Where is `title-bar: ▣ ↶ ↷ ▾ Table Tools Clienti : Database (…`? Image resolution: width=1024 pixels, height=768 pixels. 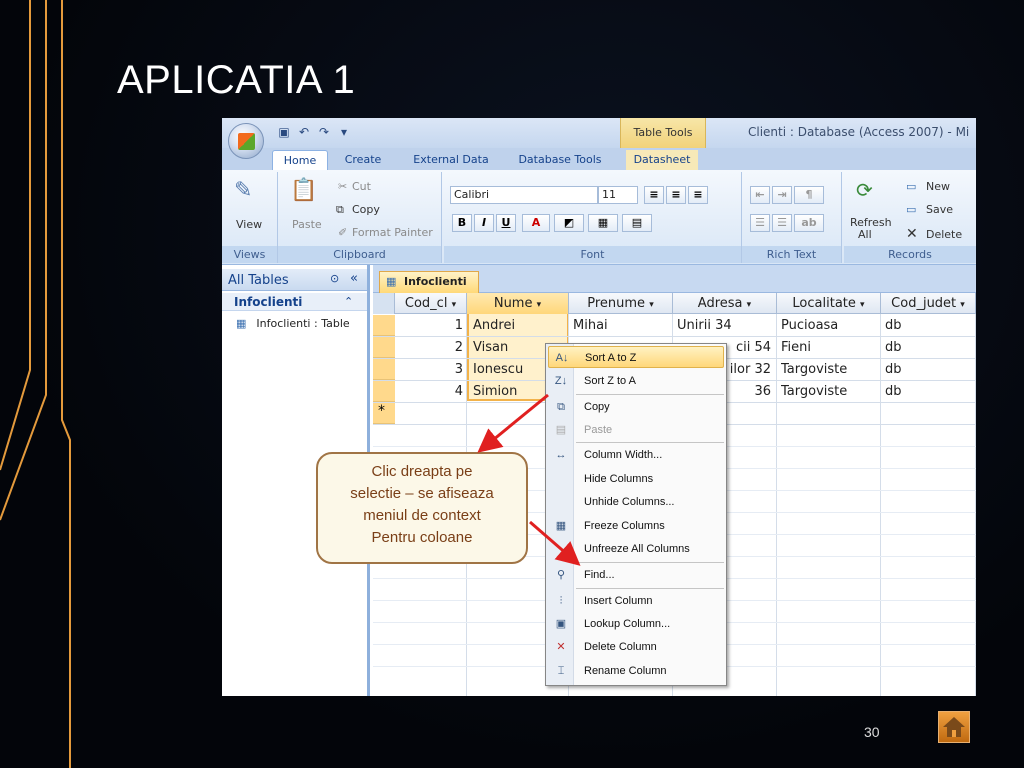 title-bar: ▣ ↶ ↷ ▾ Table Tools Clienti : Database (… is located at coordinates (599, 133).